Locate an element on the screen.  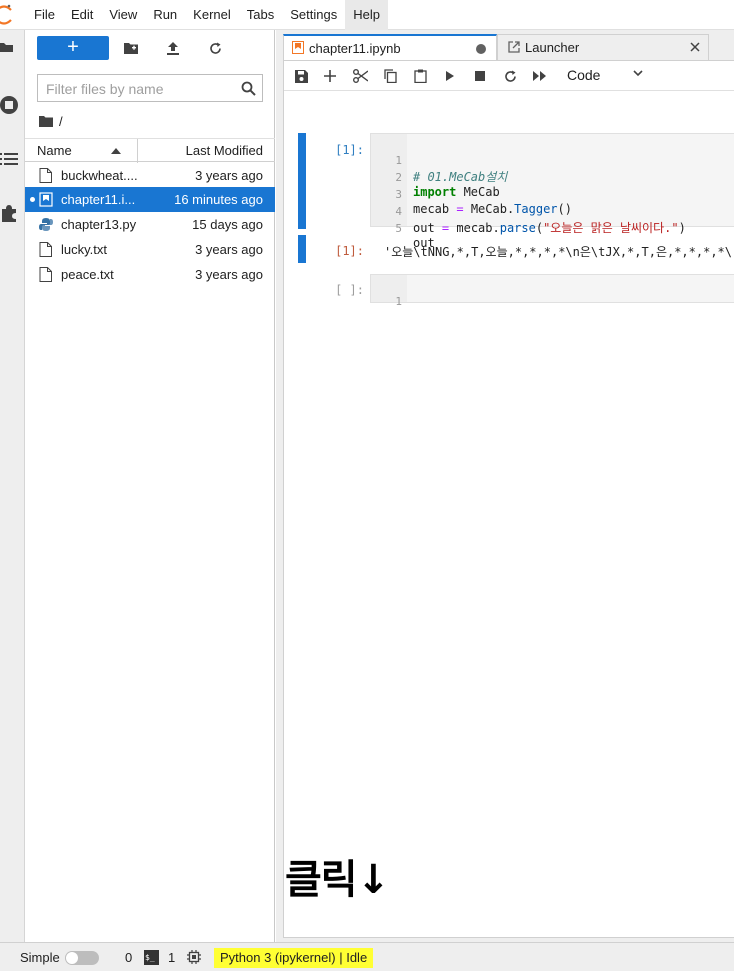
tab-label: chapter11.ipynb is located at coordinates (355, 48).